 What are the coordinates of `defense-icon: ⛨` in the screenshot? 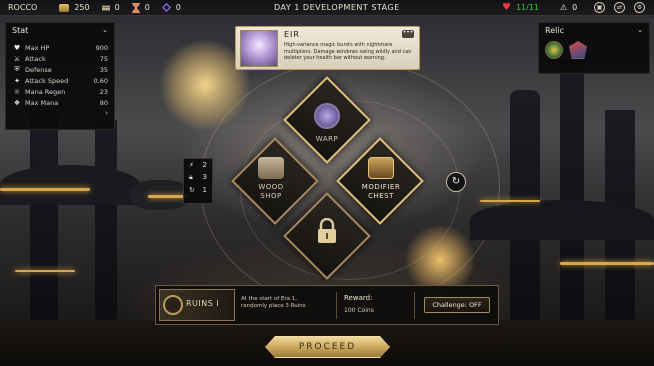 It's located at (17, 69).